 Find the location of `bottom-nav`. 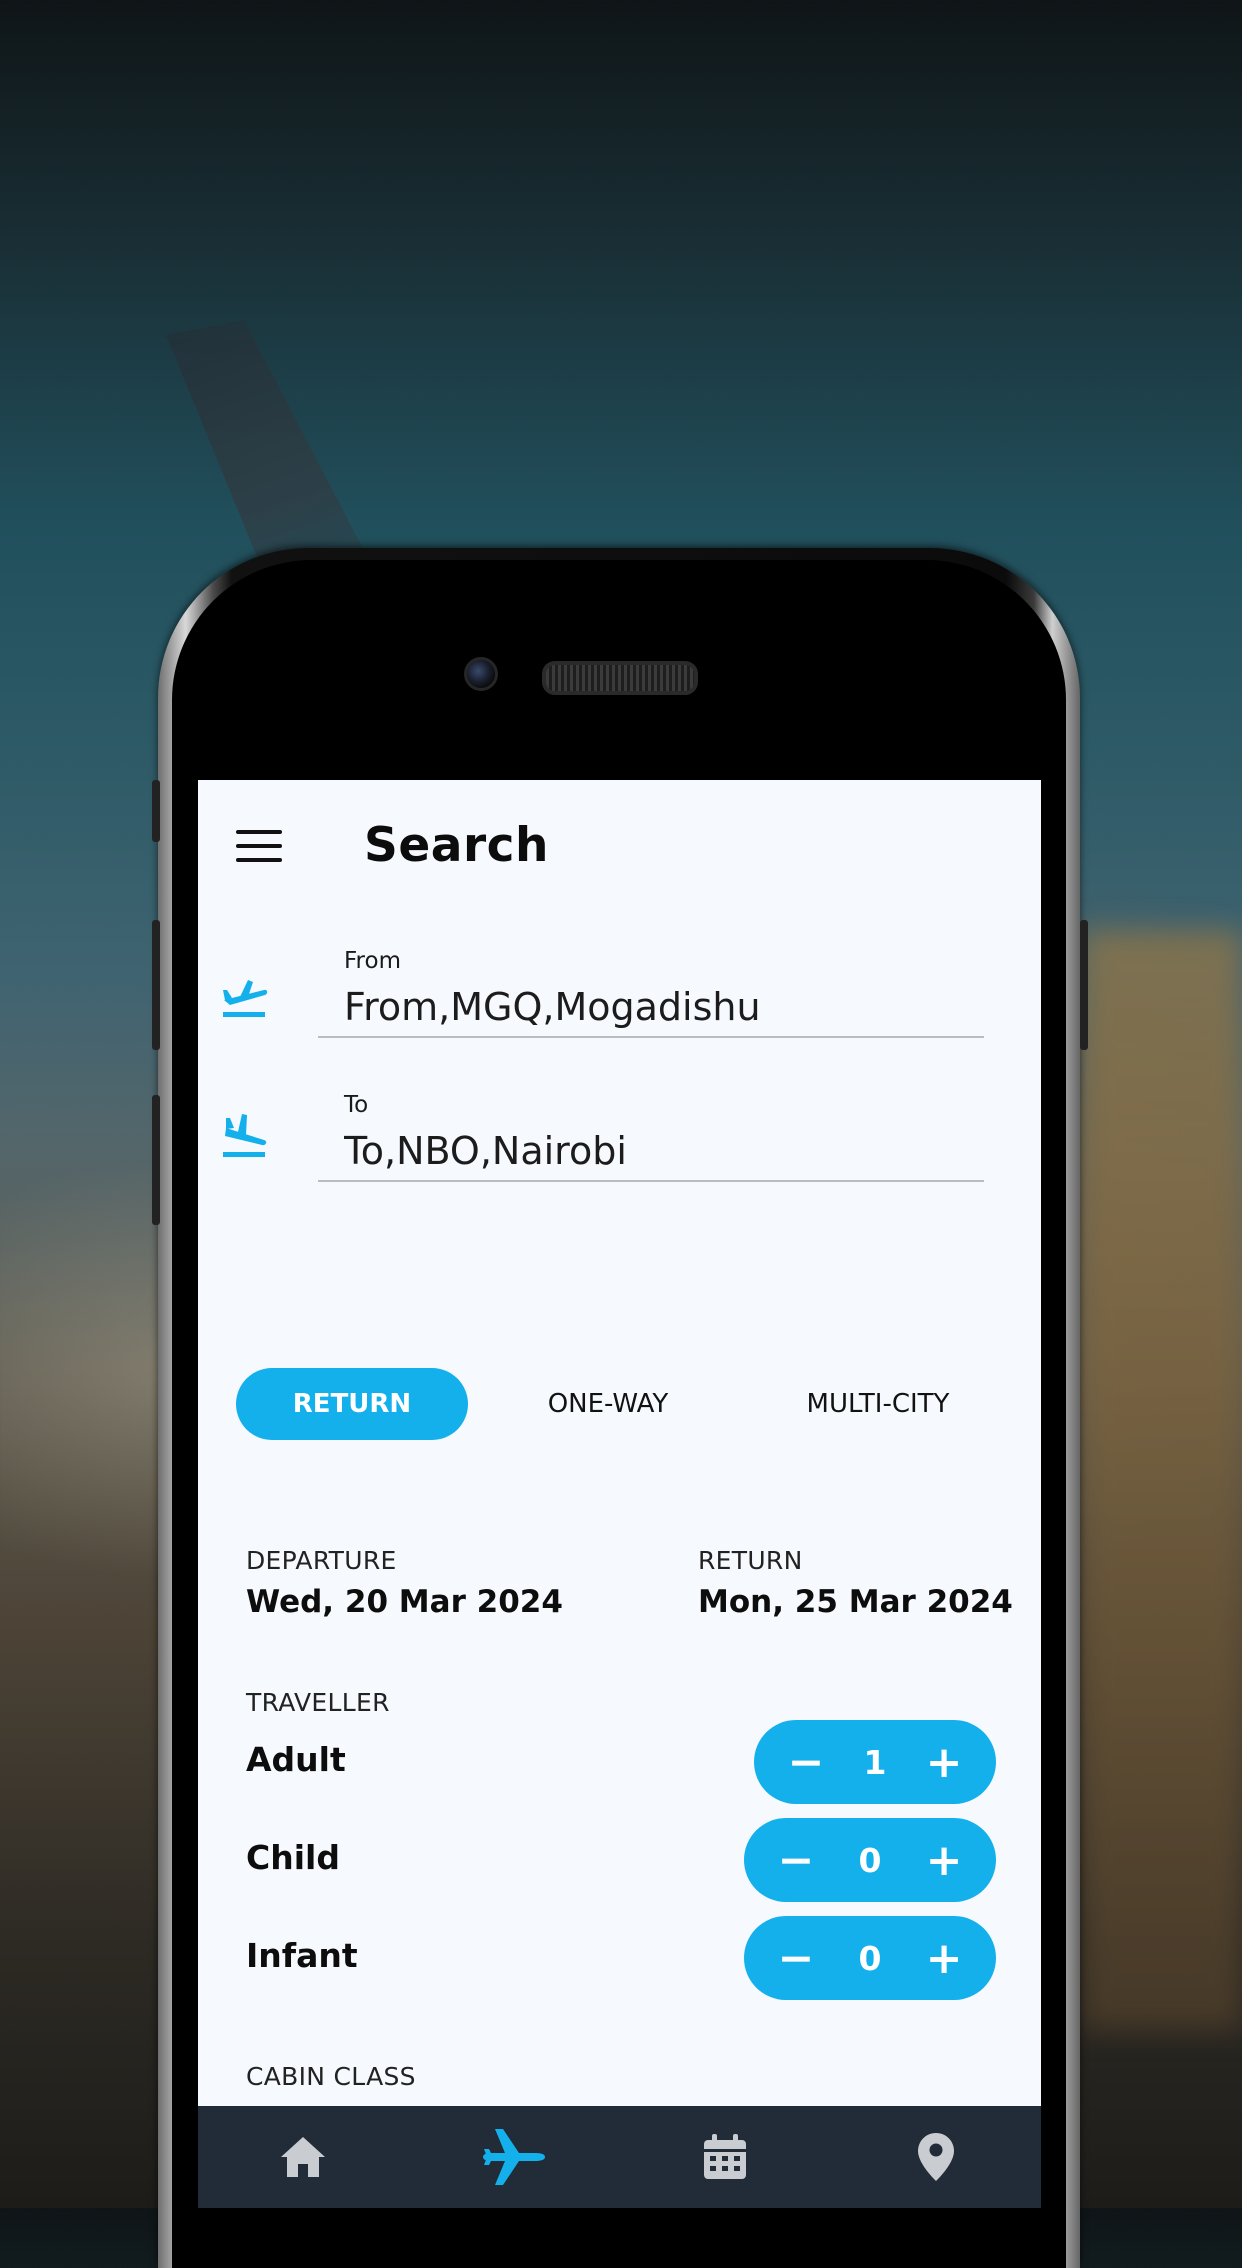

bottom-nav is located at coordinates (619, 2157).